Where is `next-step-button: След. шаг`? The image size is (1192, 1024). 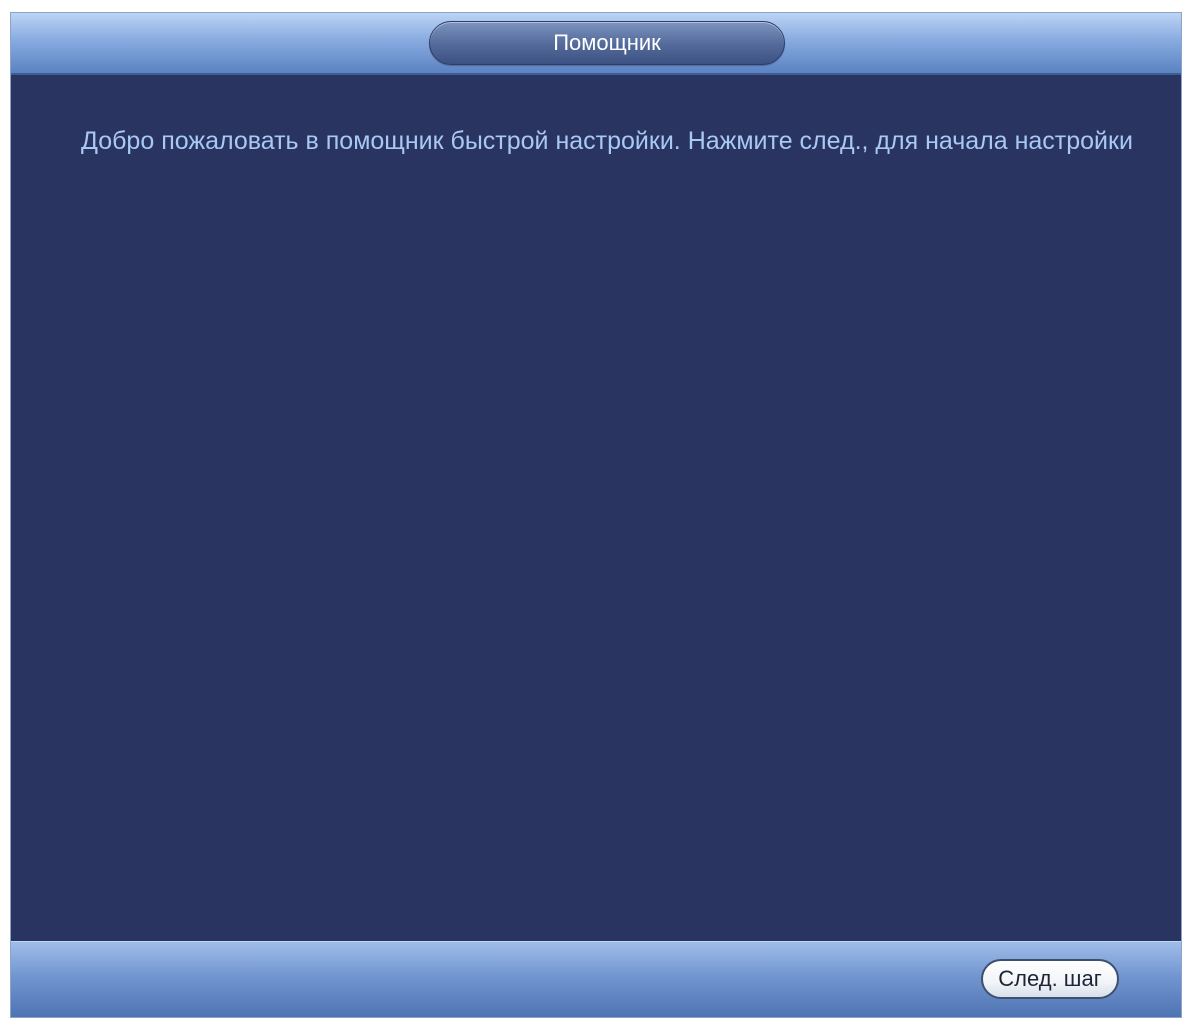
next-step-button: След. шаг is located at coordinates (1050, 979).